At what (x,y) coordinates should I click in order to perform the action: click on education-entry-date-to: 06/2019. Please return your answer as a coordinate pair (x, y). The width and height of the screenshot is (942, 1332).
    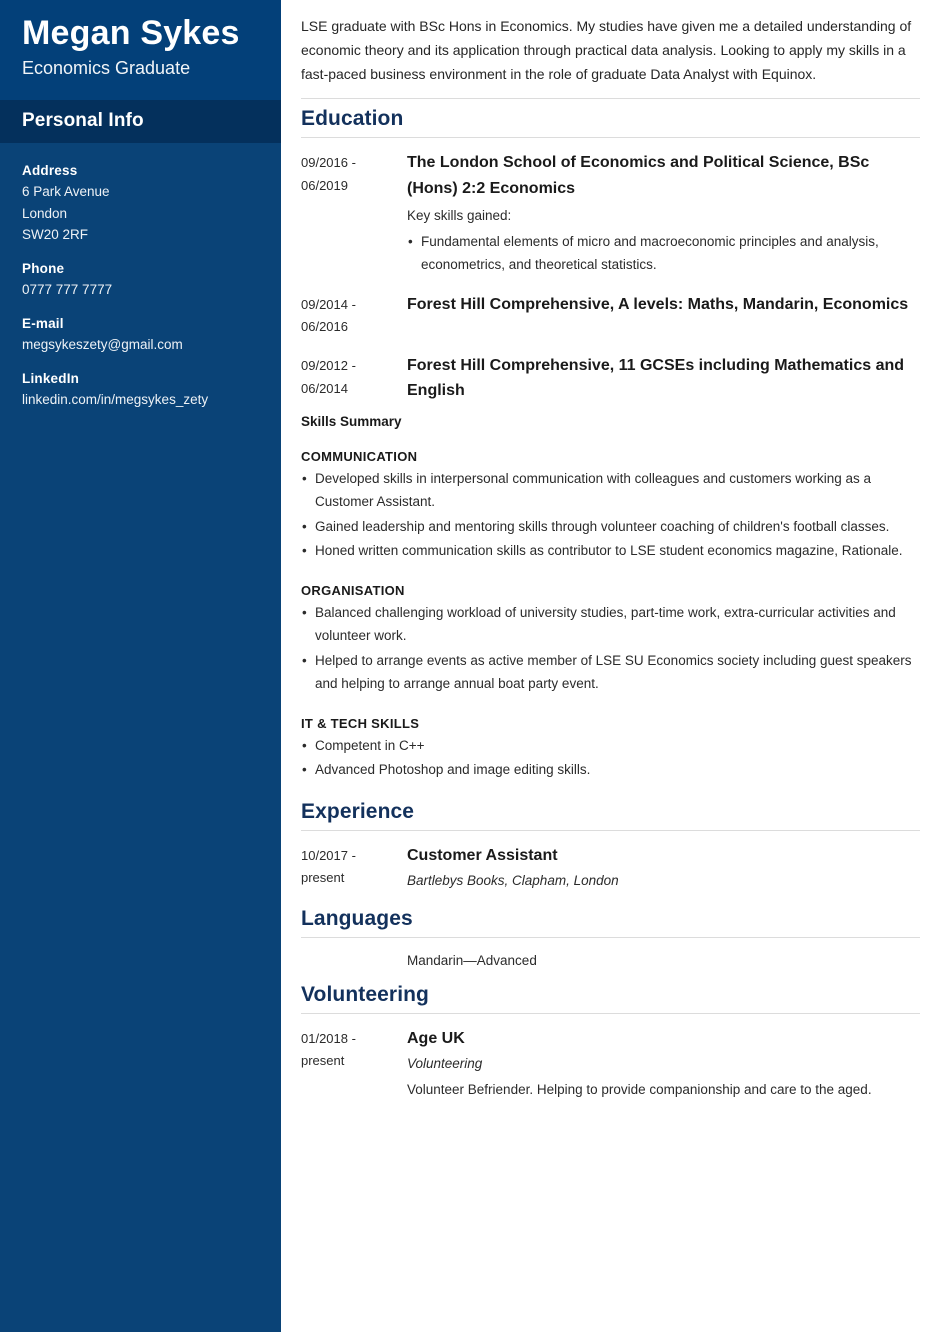
    Looking at the image, I should click on (324, 185).